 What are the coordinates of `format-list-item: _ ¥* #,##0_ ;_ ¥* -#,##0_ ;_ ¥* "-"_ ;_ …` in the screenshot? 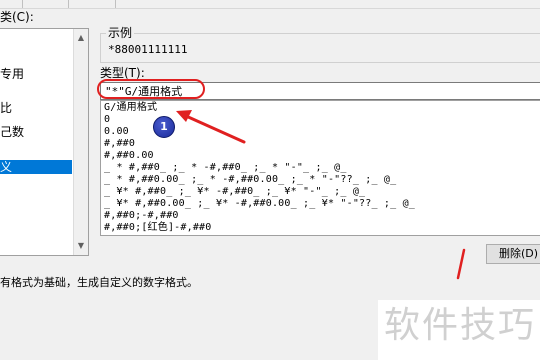 It's located at (234, 192).